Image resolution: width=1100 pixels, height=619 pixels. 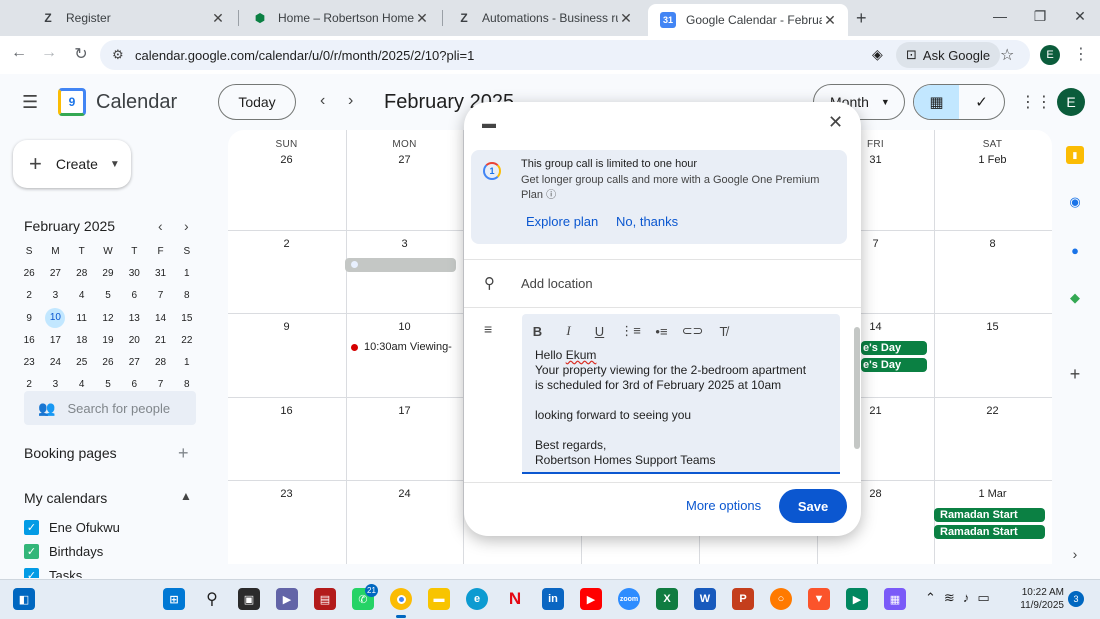 What do you see at coordinates (55, 273) in the screenshot?
I see `mini-day: 27` at bounding box center [55, 273].